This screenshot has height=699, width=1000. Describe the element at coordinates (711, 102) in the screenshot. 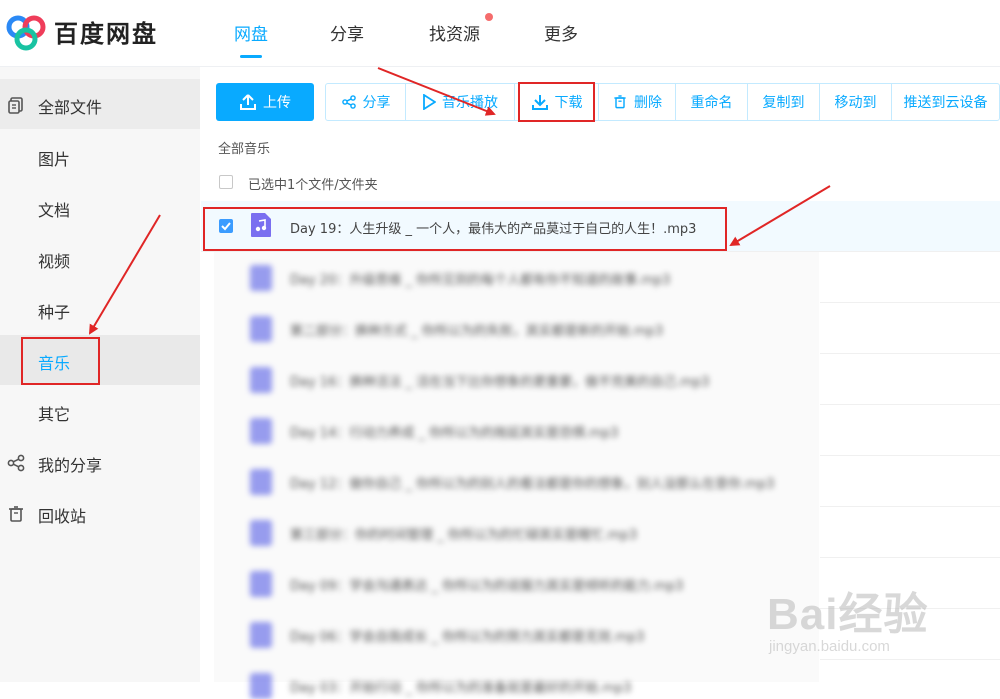

I see `rename-button: 重命名` at that location.